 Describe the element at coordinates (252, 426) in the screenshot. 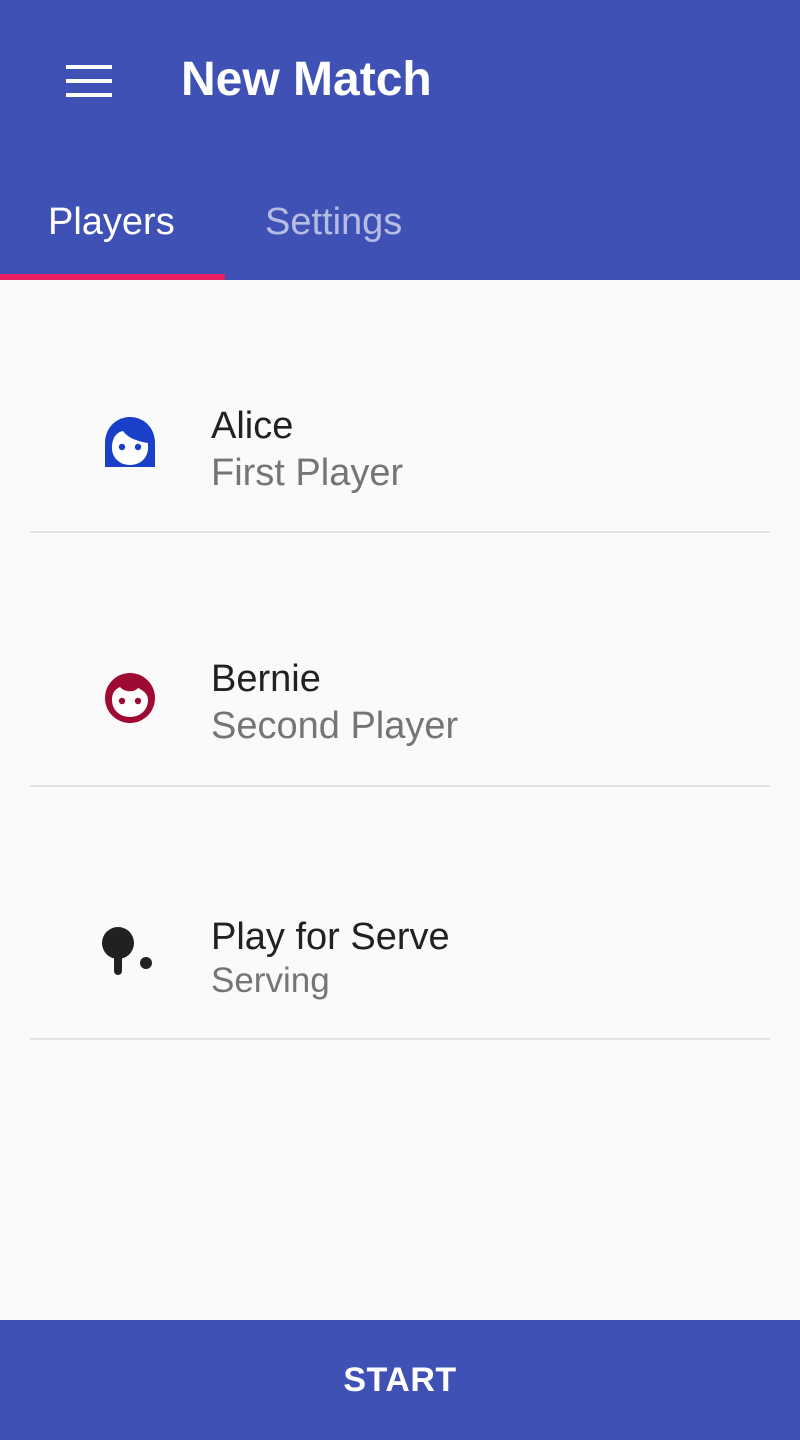

I see `player-one-name: Alice` at that location.